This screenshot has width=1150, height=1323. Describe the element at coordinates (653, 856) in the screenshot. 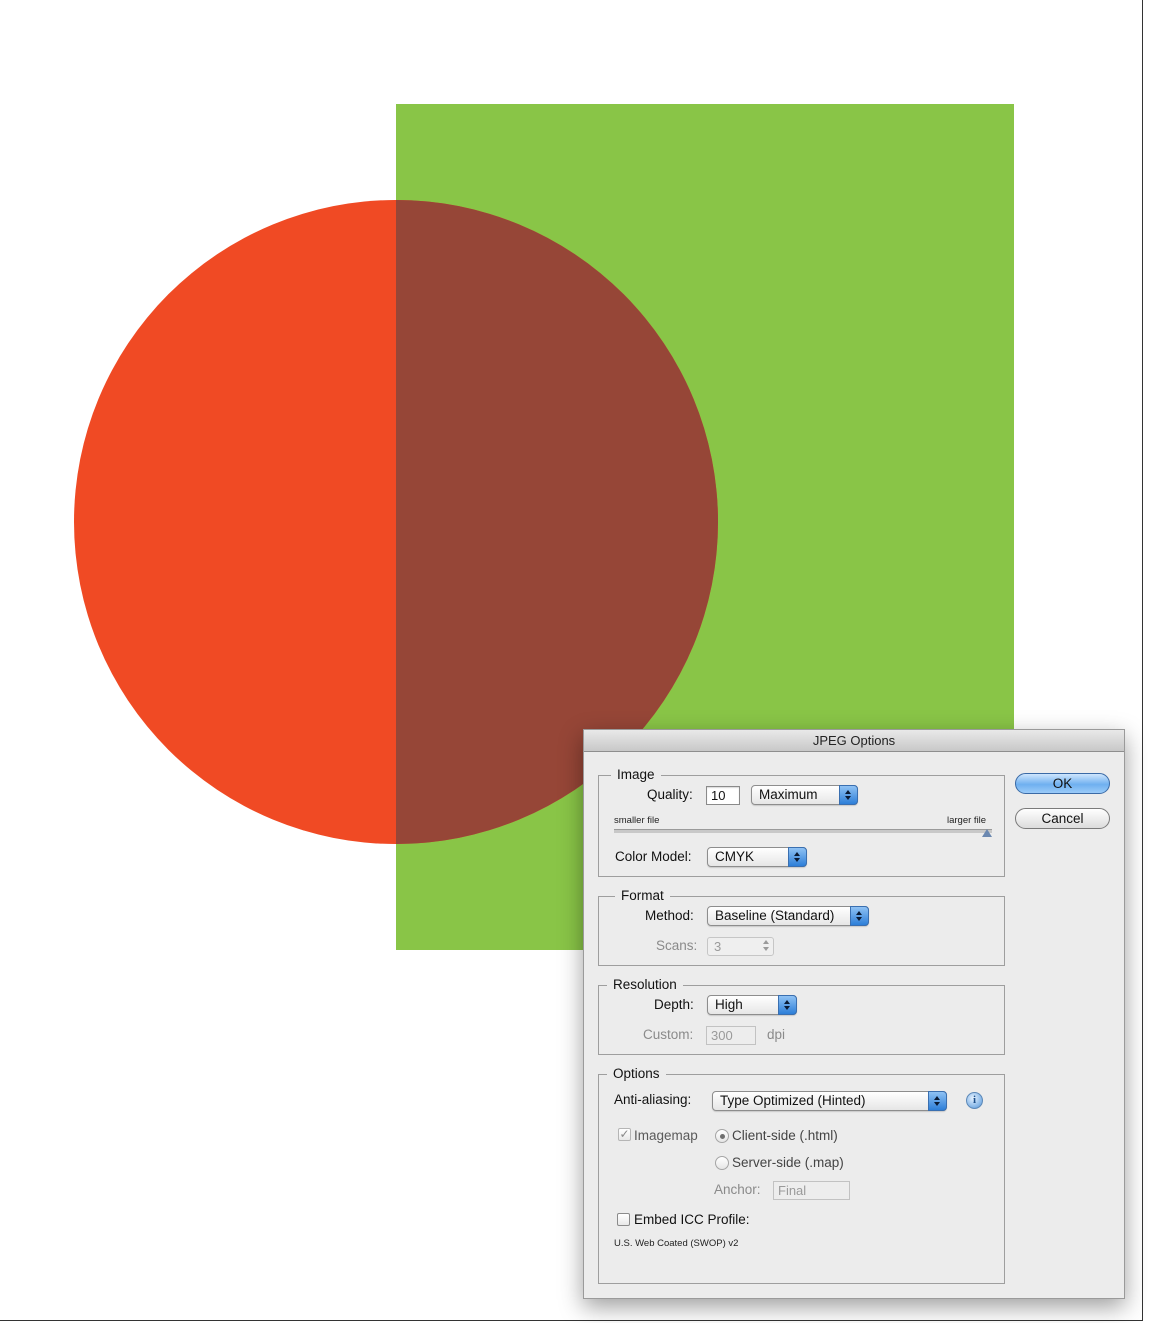

I see `color-model-label: Color Model:` at that location.